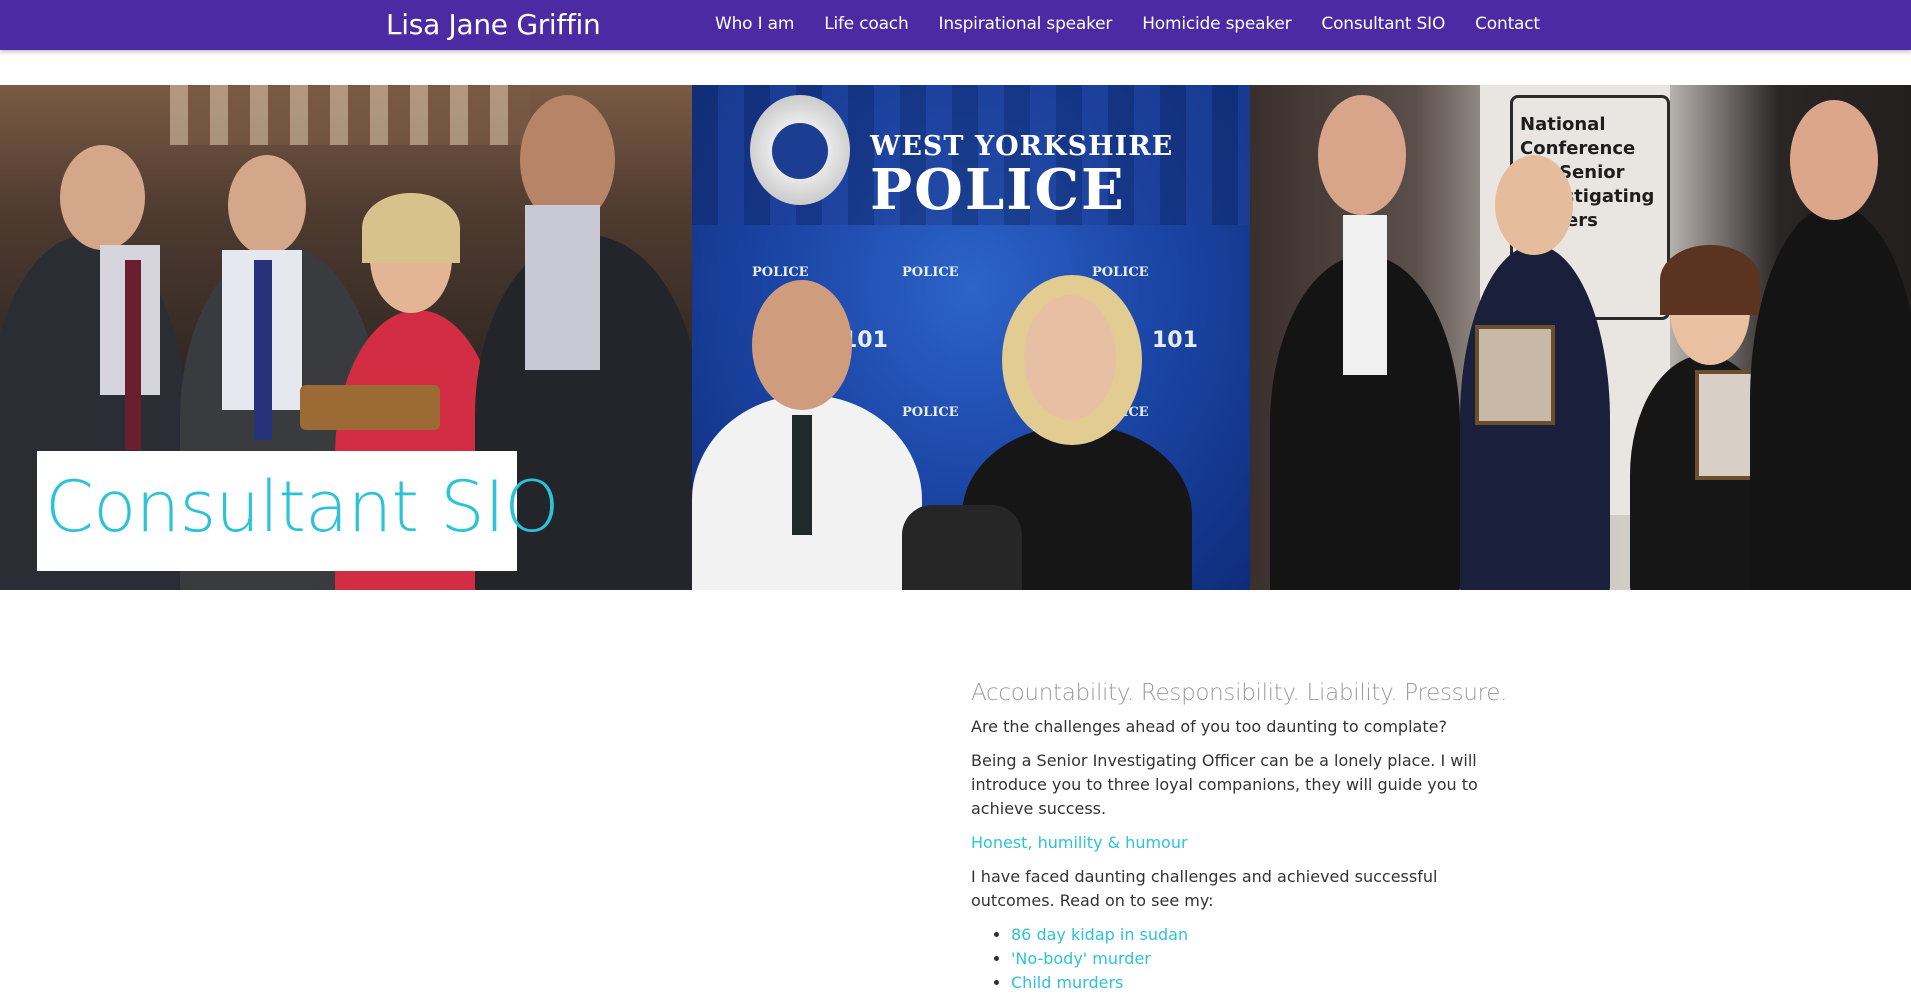 Image resolution: width=1911 pixels, height=995 pixels. Describe the element at coordinates (1067, 982) in the screenshot. I see `case-link-child-murders: Child murders` at that location.